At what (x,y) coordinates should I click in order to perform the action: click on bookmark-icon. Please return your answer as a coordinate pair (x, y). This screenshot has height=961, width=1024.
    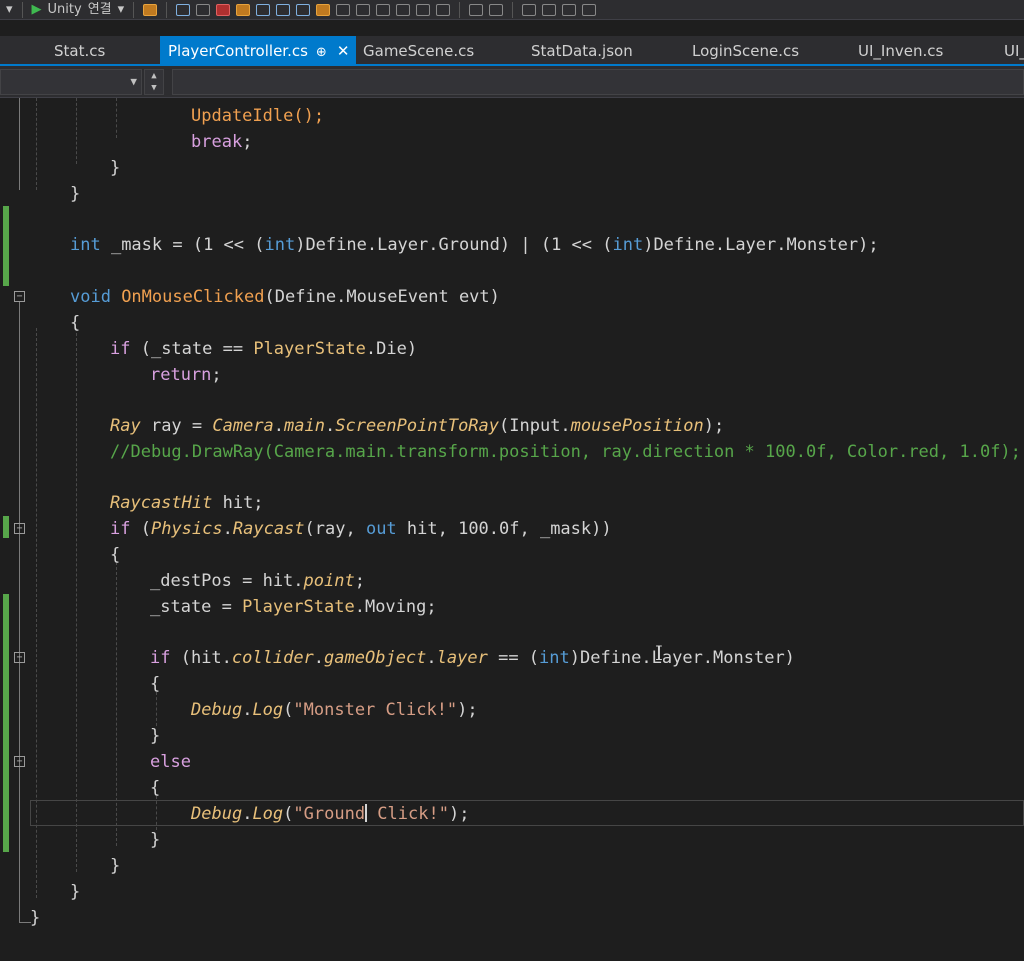
    Looking at the image, I should click on (529, 9).